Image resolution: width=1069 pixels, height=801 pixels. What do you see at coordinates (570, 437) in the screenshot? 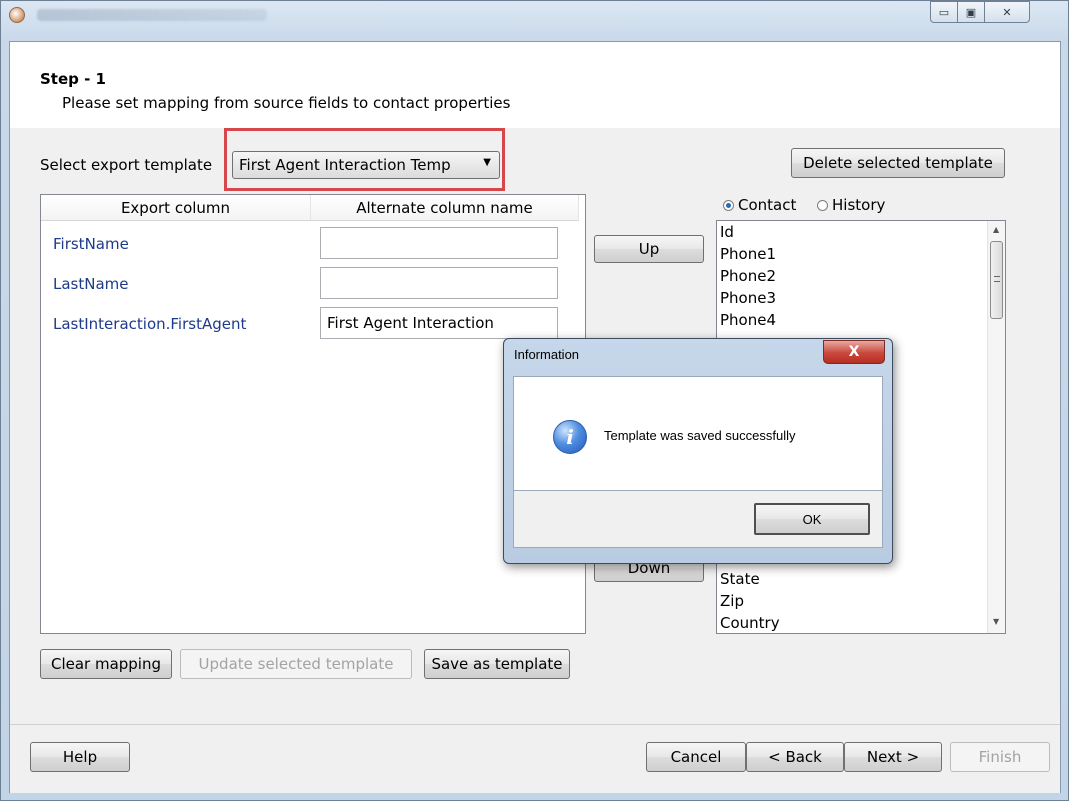
I see `info-icon: i` at bounding box center [570, 437].